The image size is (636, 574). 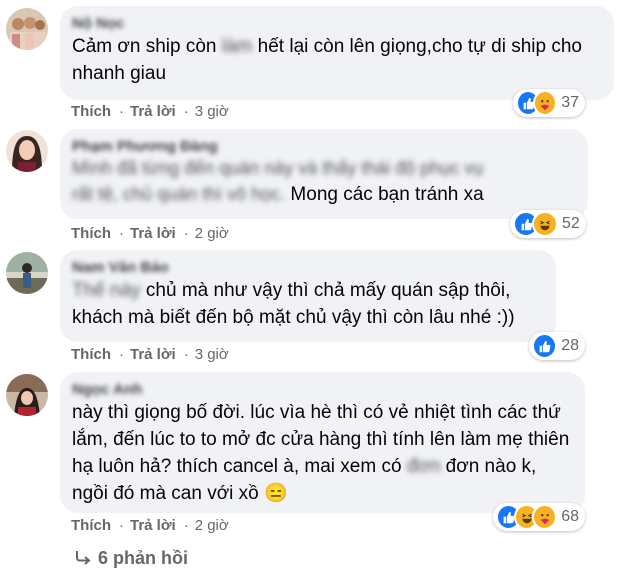 What do you see at coordinates (337, 24) in the screenshot?
I see `comment-author: Nộ Nọc` at bounding box center [337, 24].